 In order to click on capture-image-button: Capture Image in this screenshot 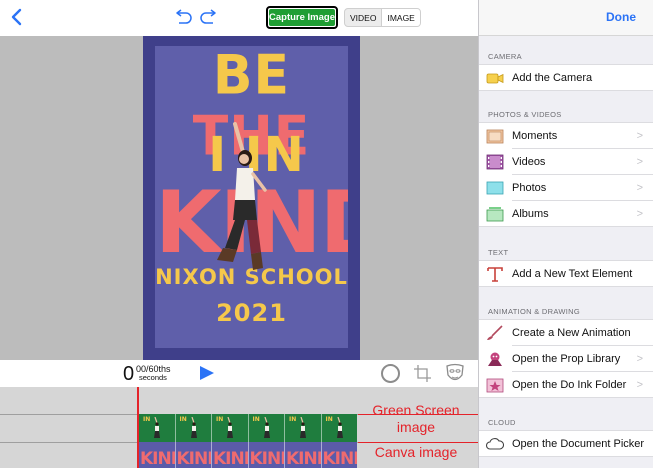, I will do `click(302, 17)`.